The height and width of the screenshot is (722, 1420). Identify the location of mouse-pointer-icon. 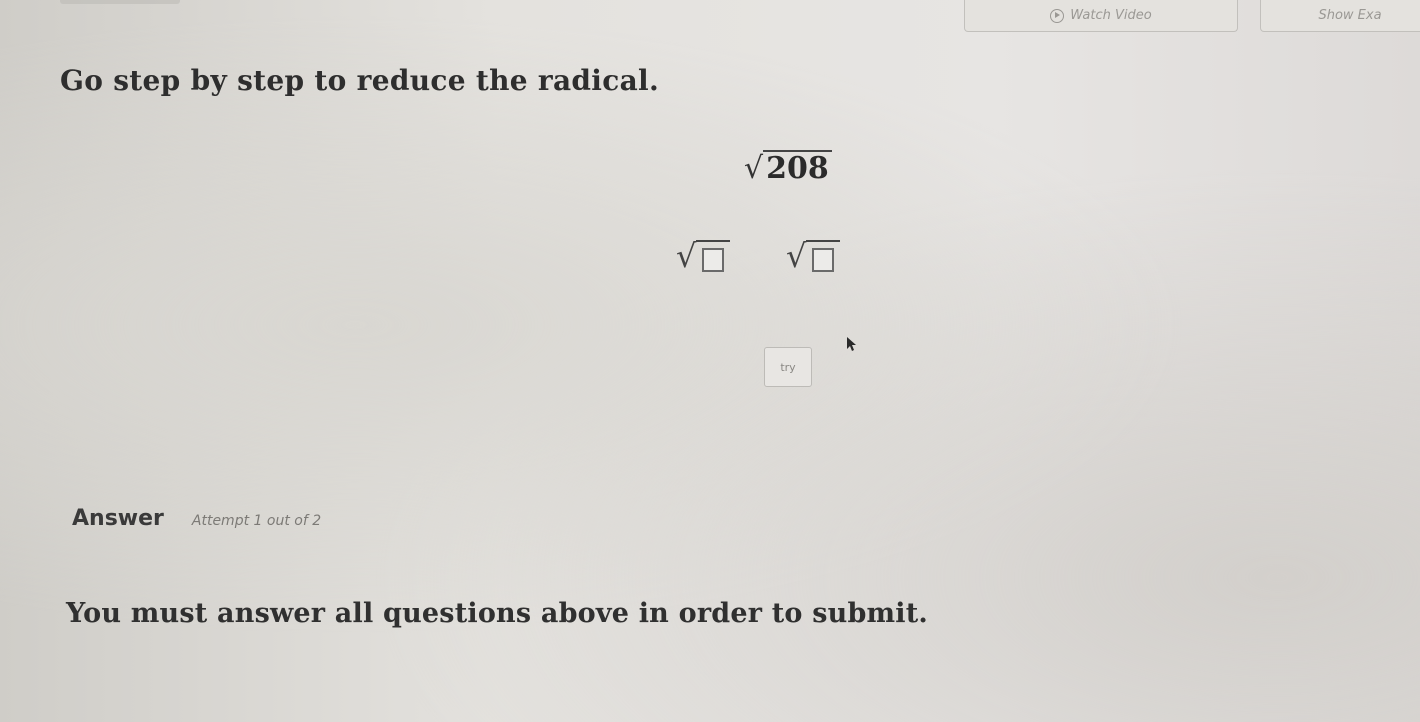
(851, 344).